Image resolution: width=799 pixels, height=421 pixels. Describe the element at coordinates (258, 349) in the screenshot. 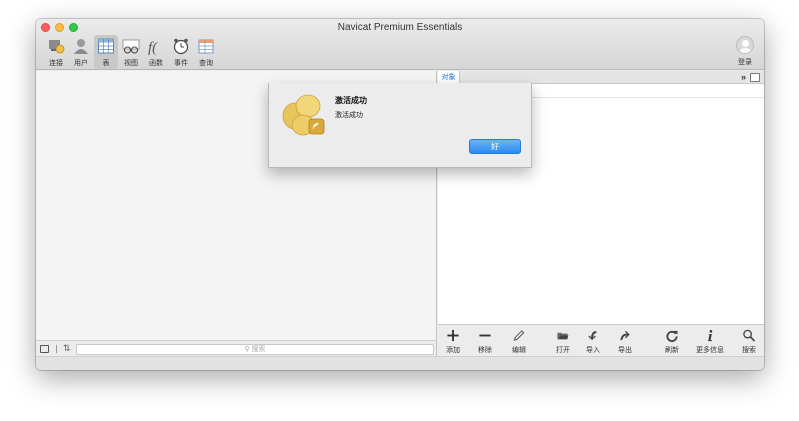

I see `search-placeholder: 搜索` at that location.